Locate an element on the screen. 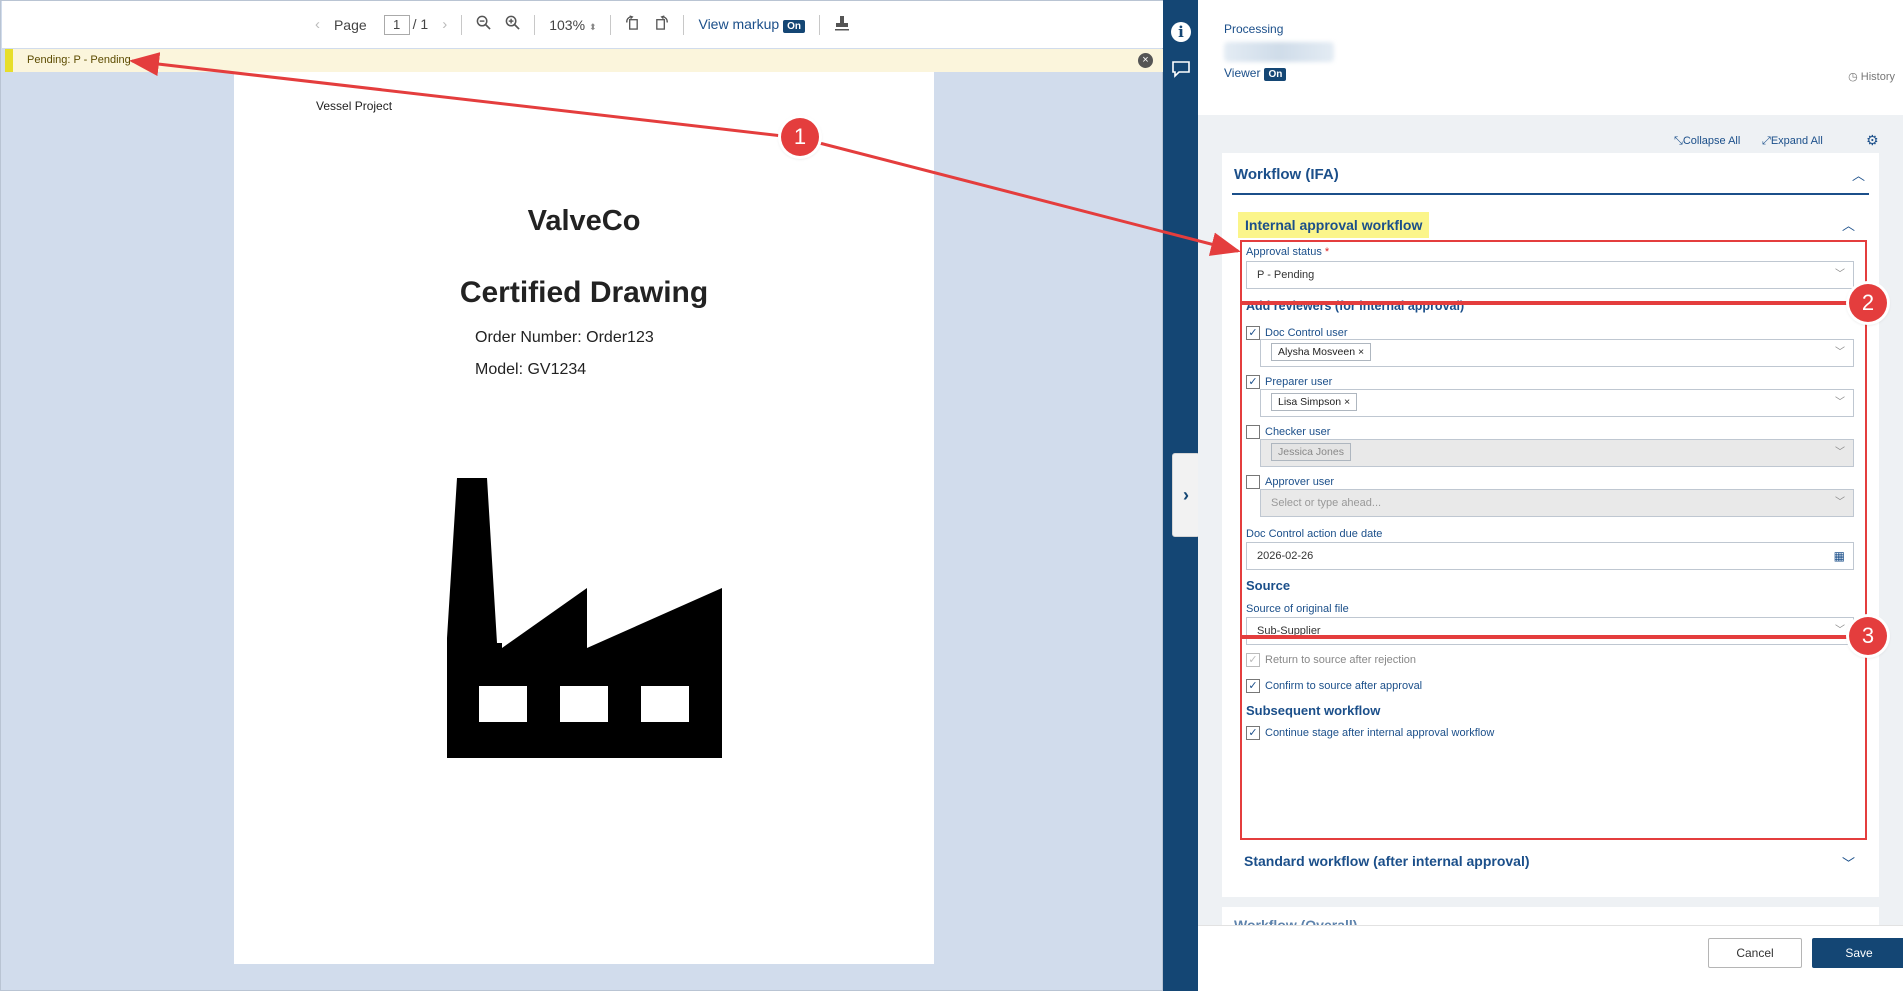 The width and height of the screenshot is (1903, 991). arrow-to-approval-status is located at coordinates (1020, 196).